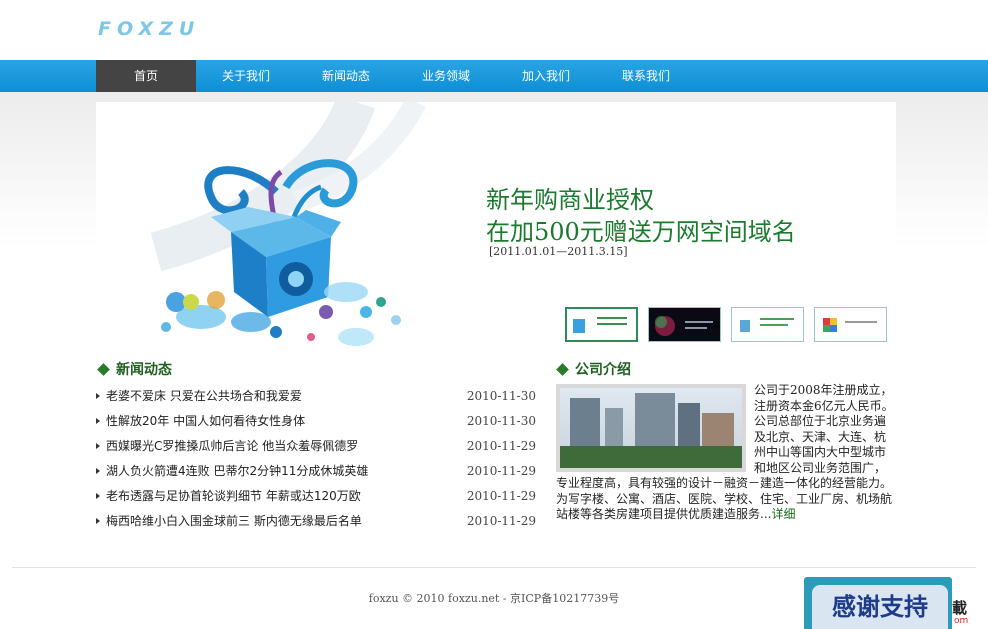  What do you see at coordinates (149, 28) in the screenshot?
I see `logo-text: FOXZU` at bounding box center [149, 28].